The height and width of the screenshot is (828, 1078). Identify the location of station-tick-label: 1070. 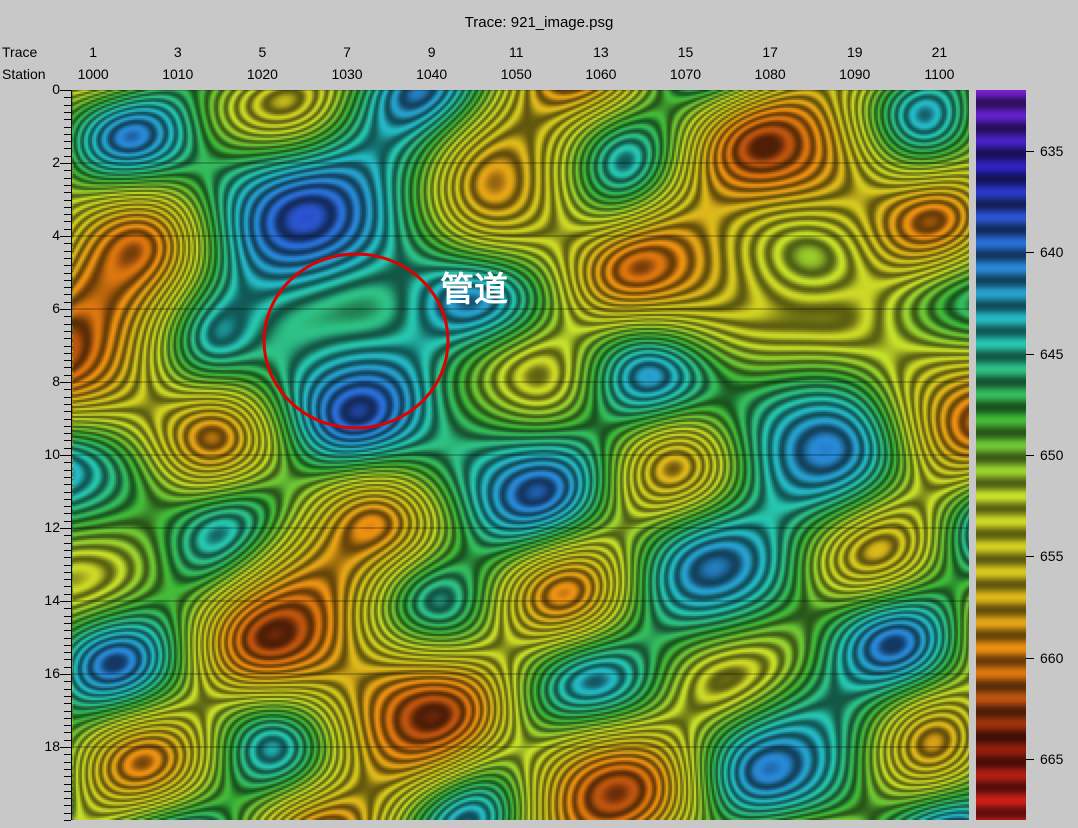
(685, 74).